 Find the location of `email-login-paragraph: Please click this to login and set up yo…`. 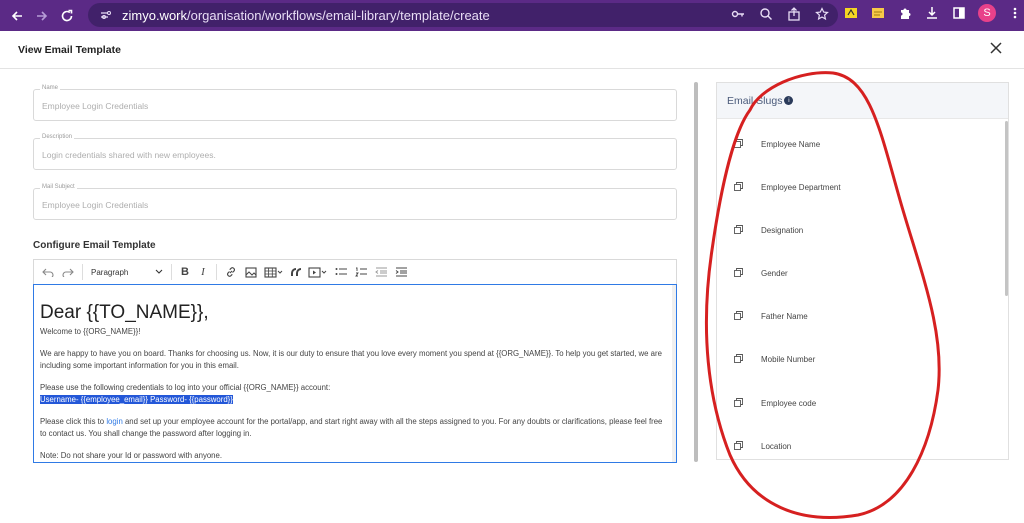

email-login-paragraph: Please click this to login and set up yo… is located at coordinates (351, 427).